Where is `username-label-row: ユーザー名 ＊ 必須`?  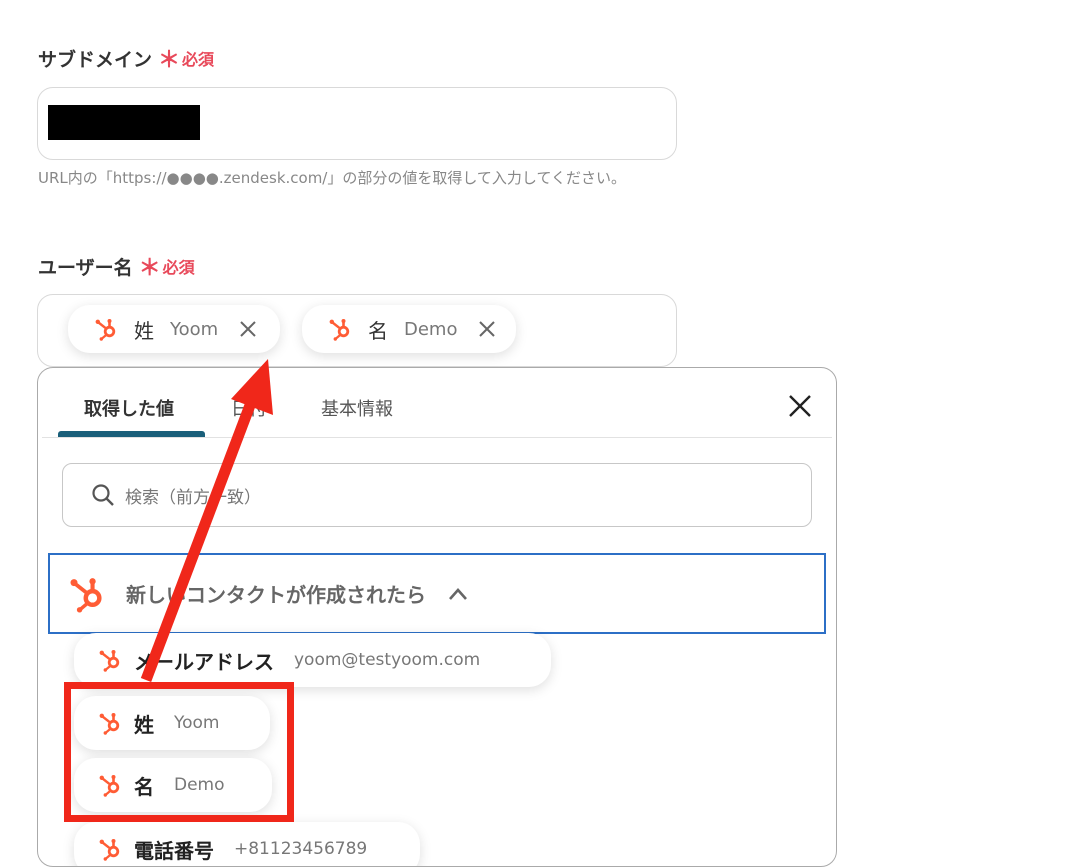 username-label-row: ユーザー名 ＊ 必須 is located at coordinates (116, 266).